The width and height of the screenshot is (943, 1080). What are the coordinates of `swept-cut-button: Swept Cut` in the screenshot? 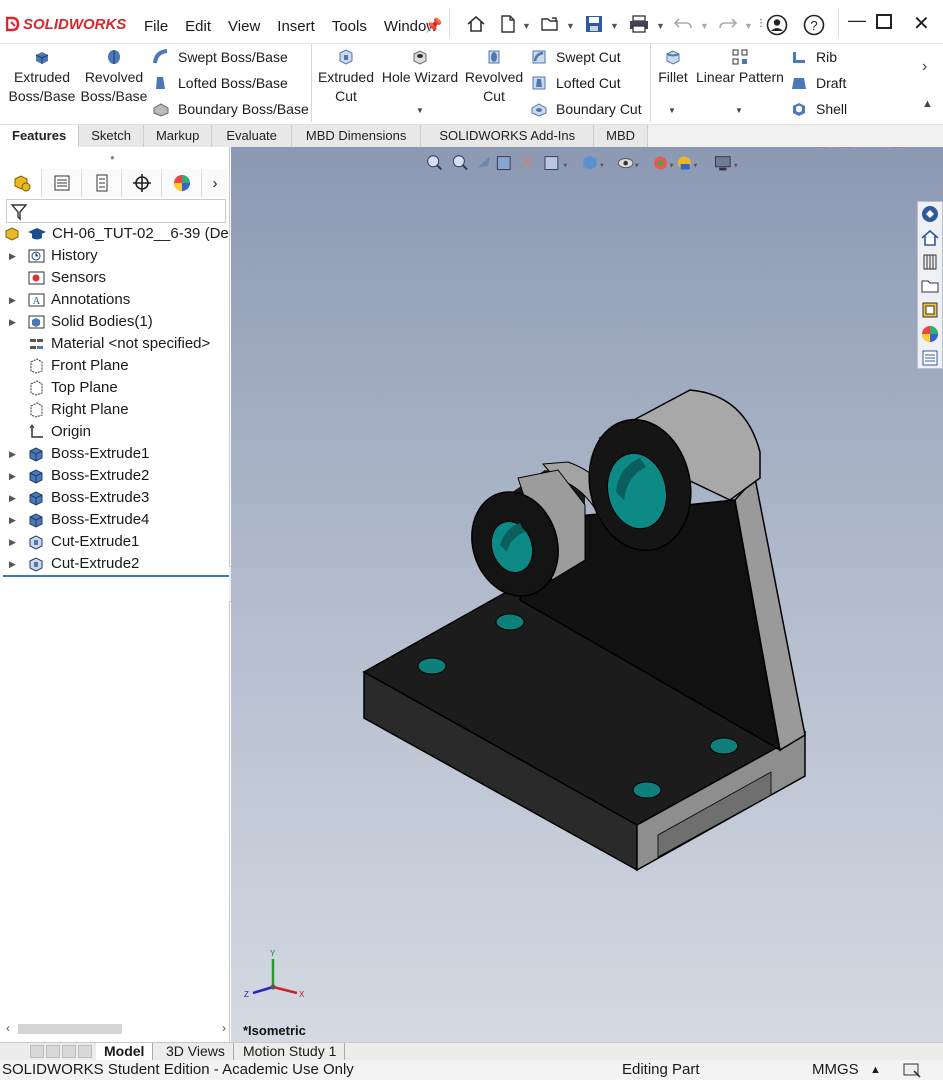 It's located at (575, 57).